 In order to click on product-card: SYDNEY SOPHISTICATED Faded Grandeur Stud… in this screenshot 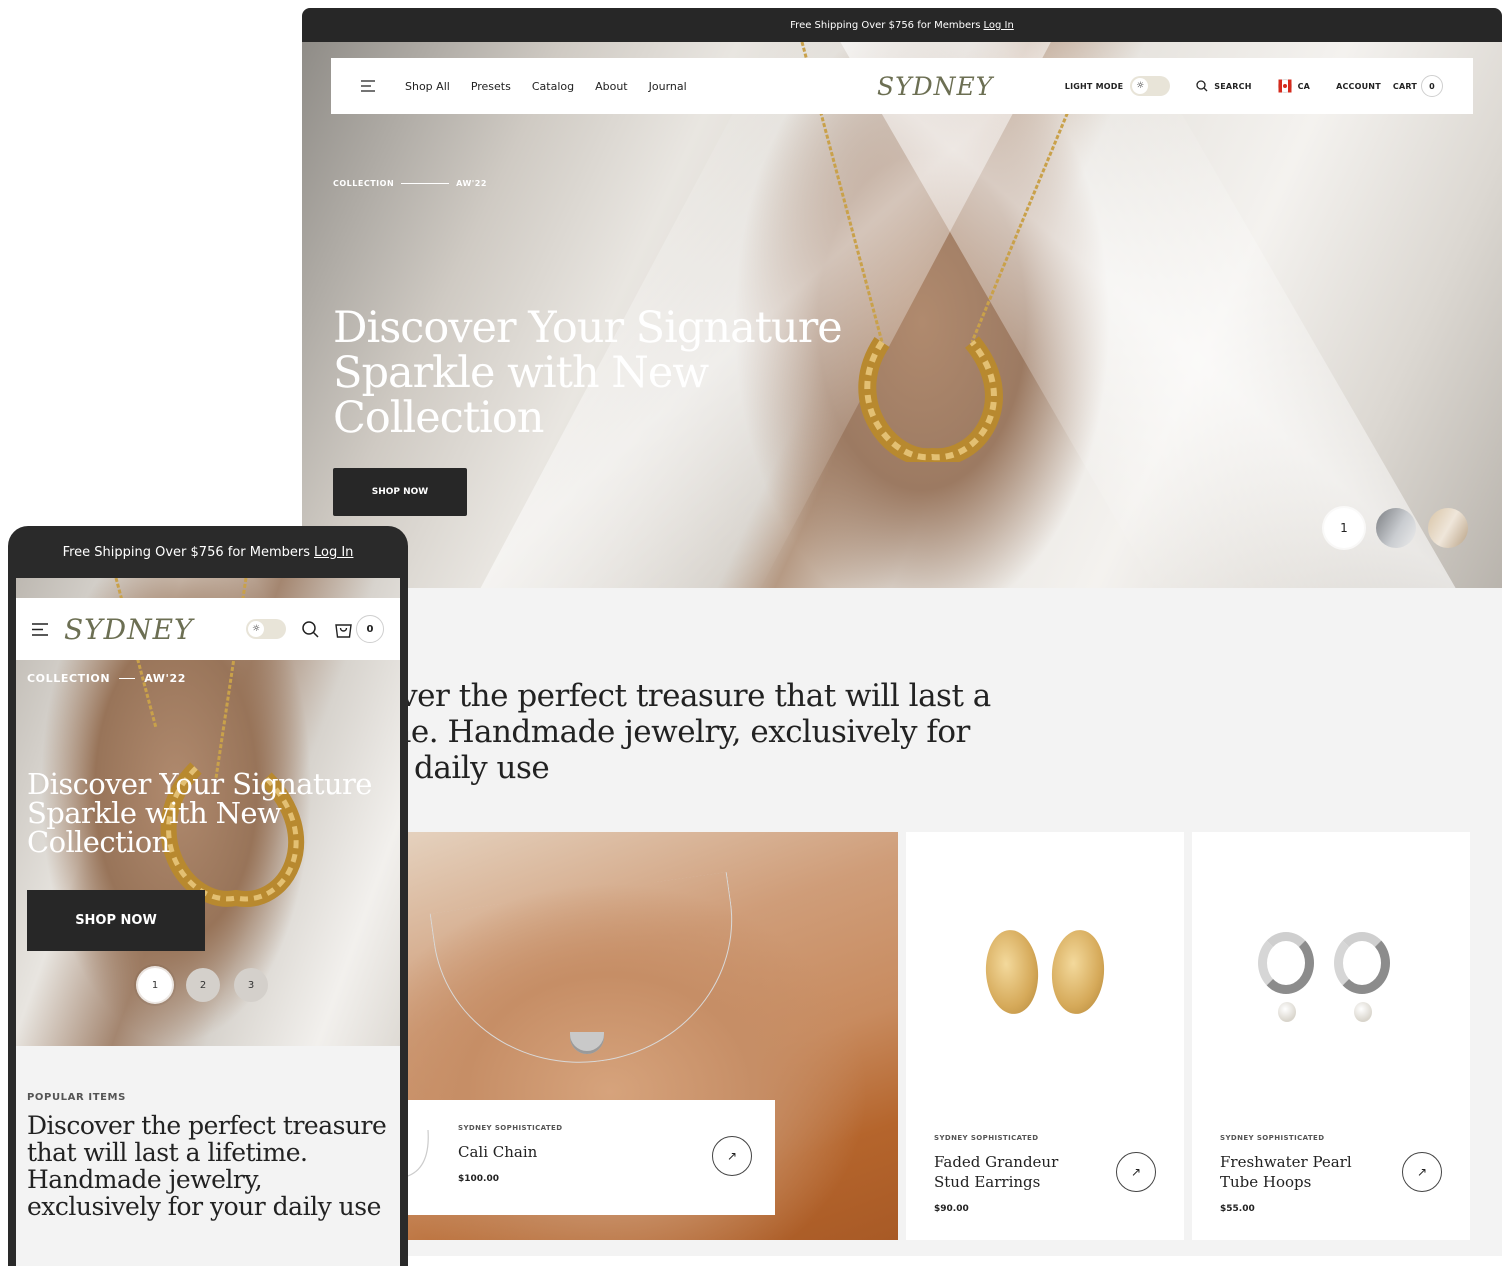, I will do `click(1045, 1036)`.